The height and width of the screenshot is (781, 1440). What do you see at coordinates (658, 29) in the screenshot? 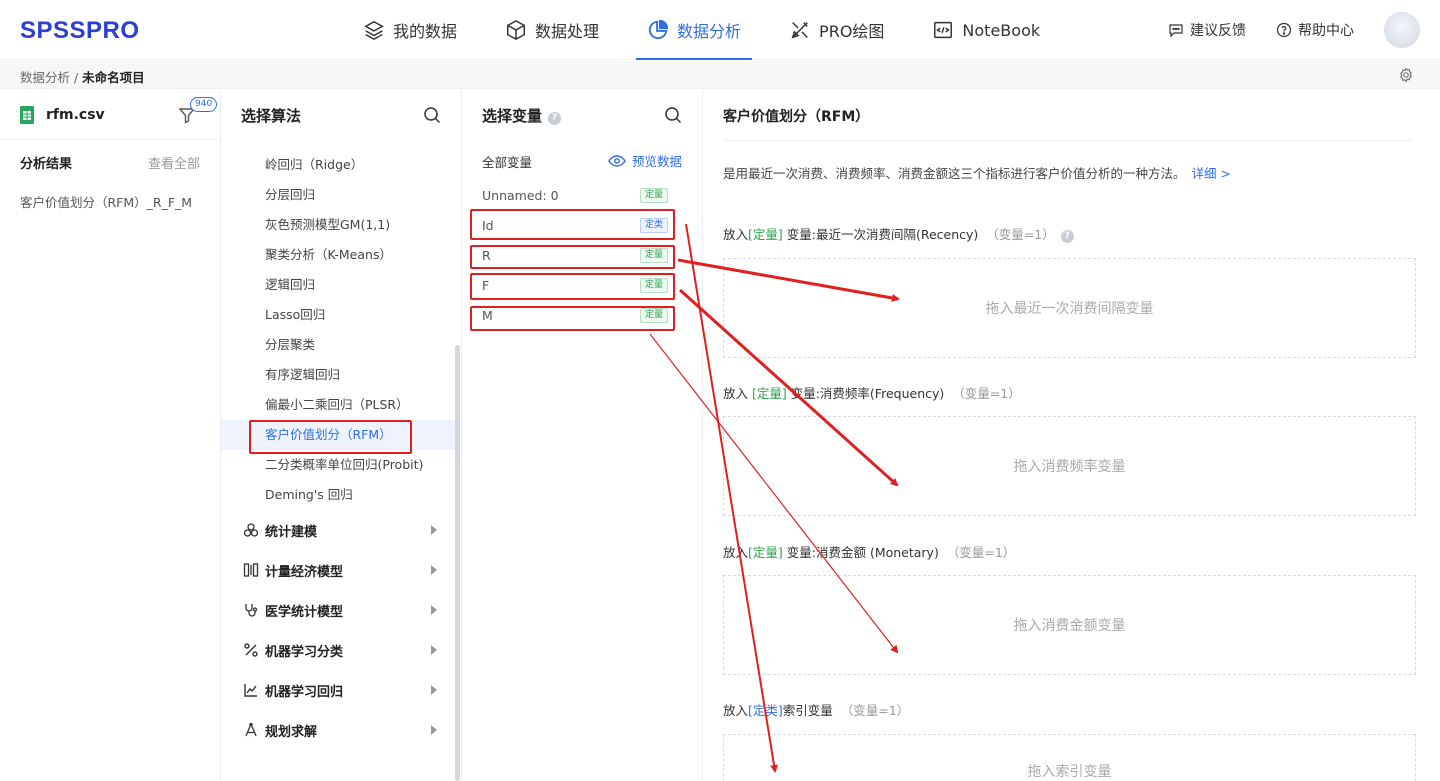
I see `pie-chart-icon` at bounding box center [658, 29].